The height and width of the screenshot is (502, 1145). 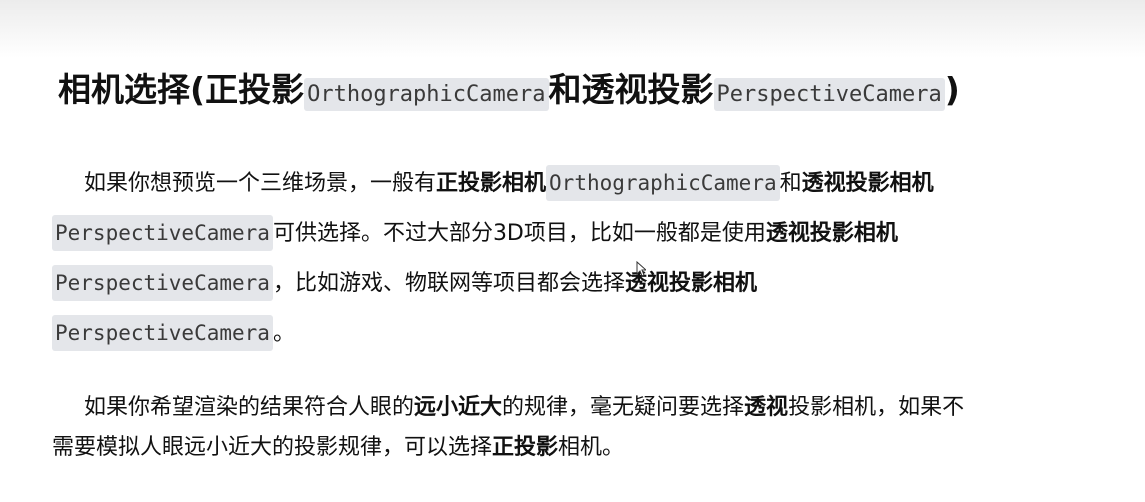 I want to click on paragraph-2-line-2: 需要模拟人眼远小近大的投影规律，可以选择正投影相机。, so click(x=584, y=448).